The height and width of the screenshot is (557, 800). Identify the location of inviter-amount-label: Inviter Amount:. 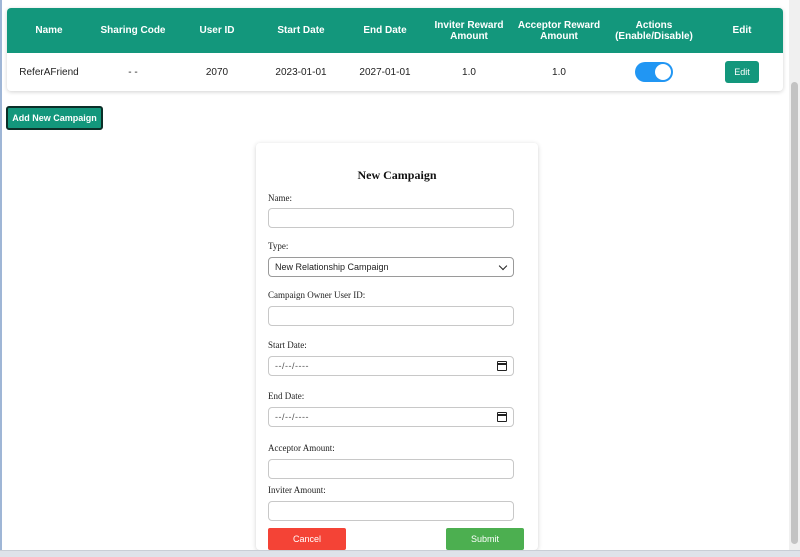
(297, 490).